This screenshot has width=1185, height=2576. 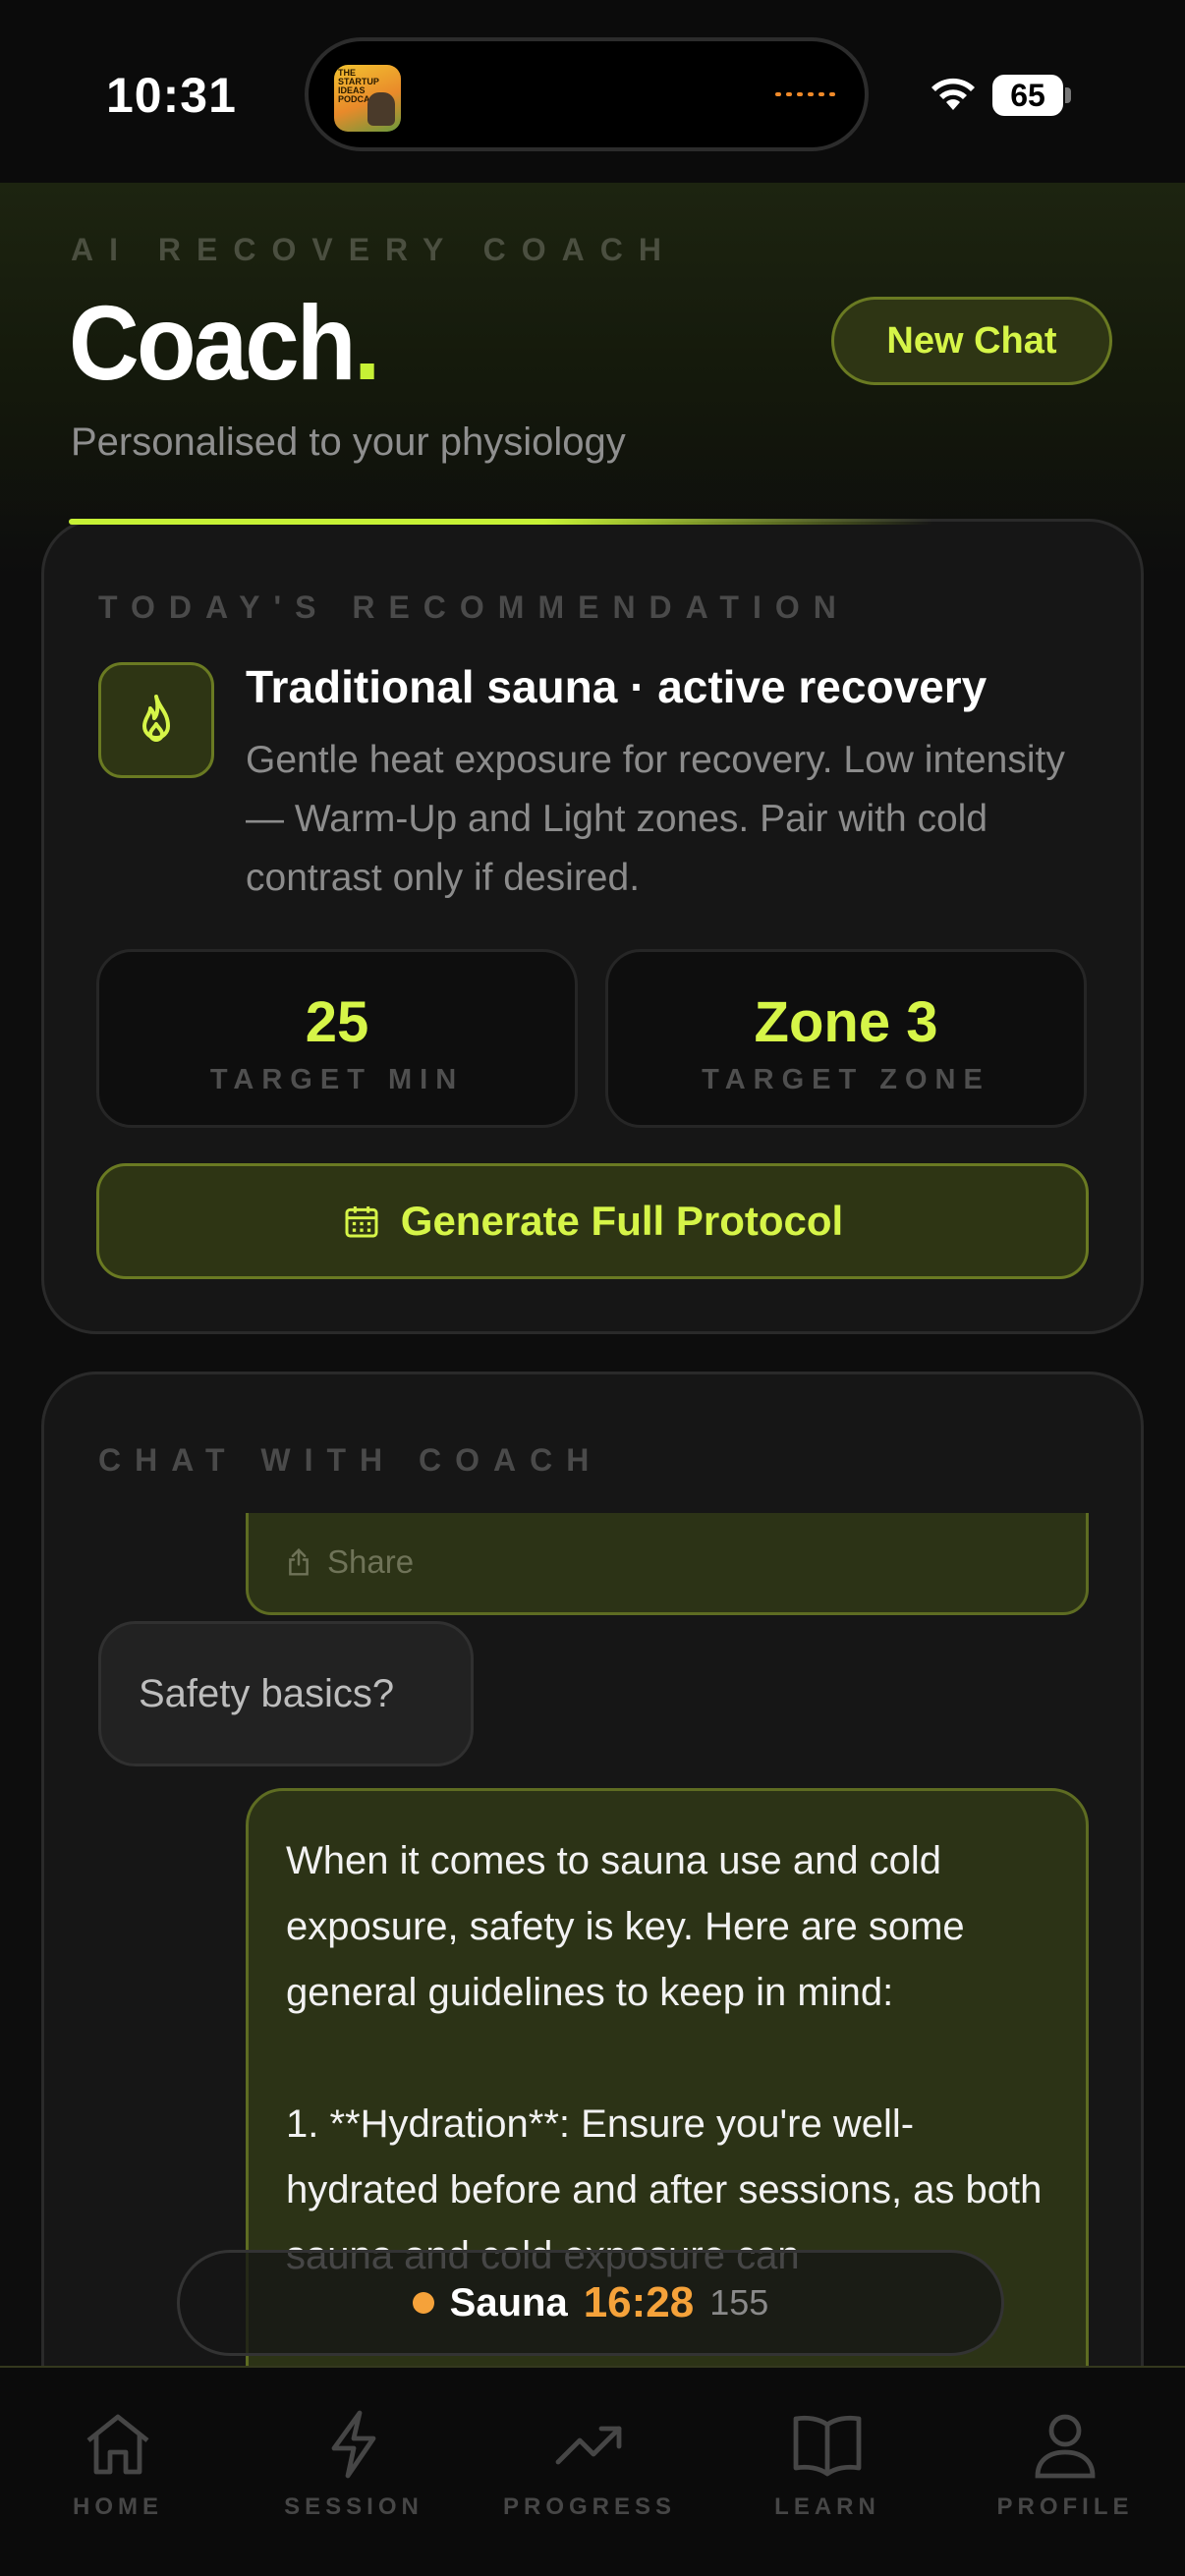 I want to click on card-accent-bar, so click(x=501, y=522).